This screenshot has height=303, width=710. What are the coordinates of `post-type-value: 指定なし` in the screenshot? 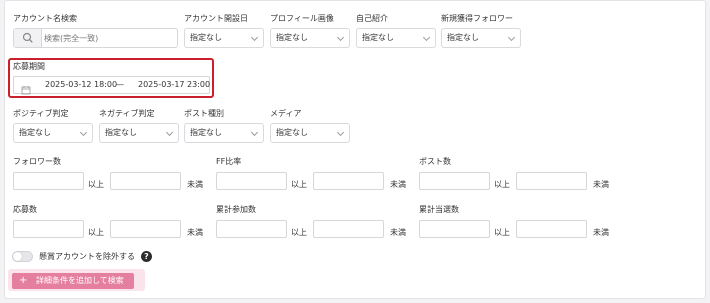 It's located at (206, 132).